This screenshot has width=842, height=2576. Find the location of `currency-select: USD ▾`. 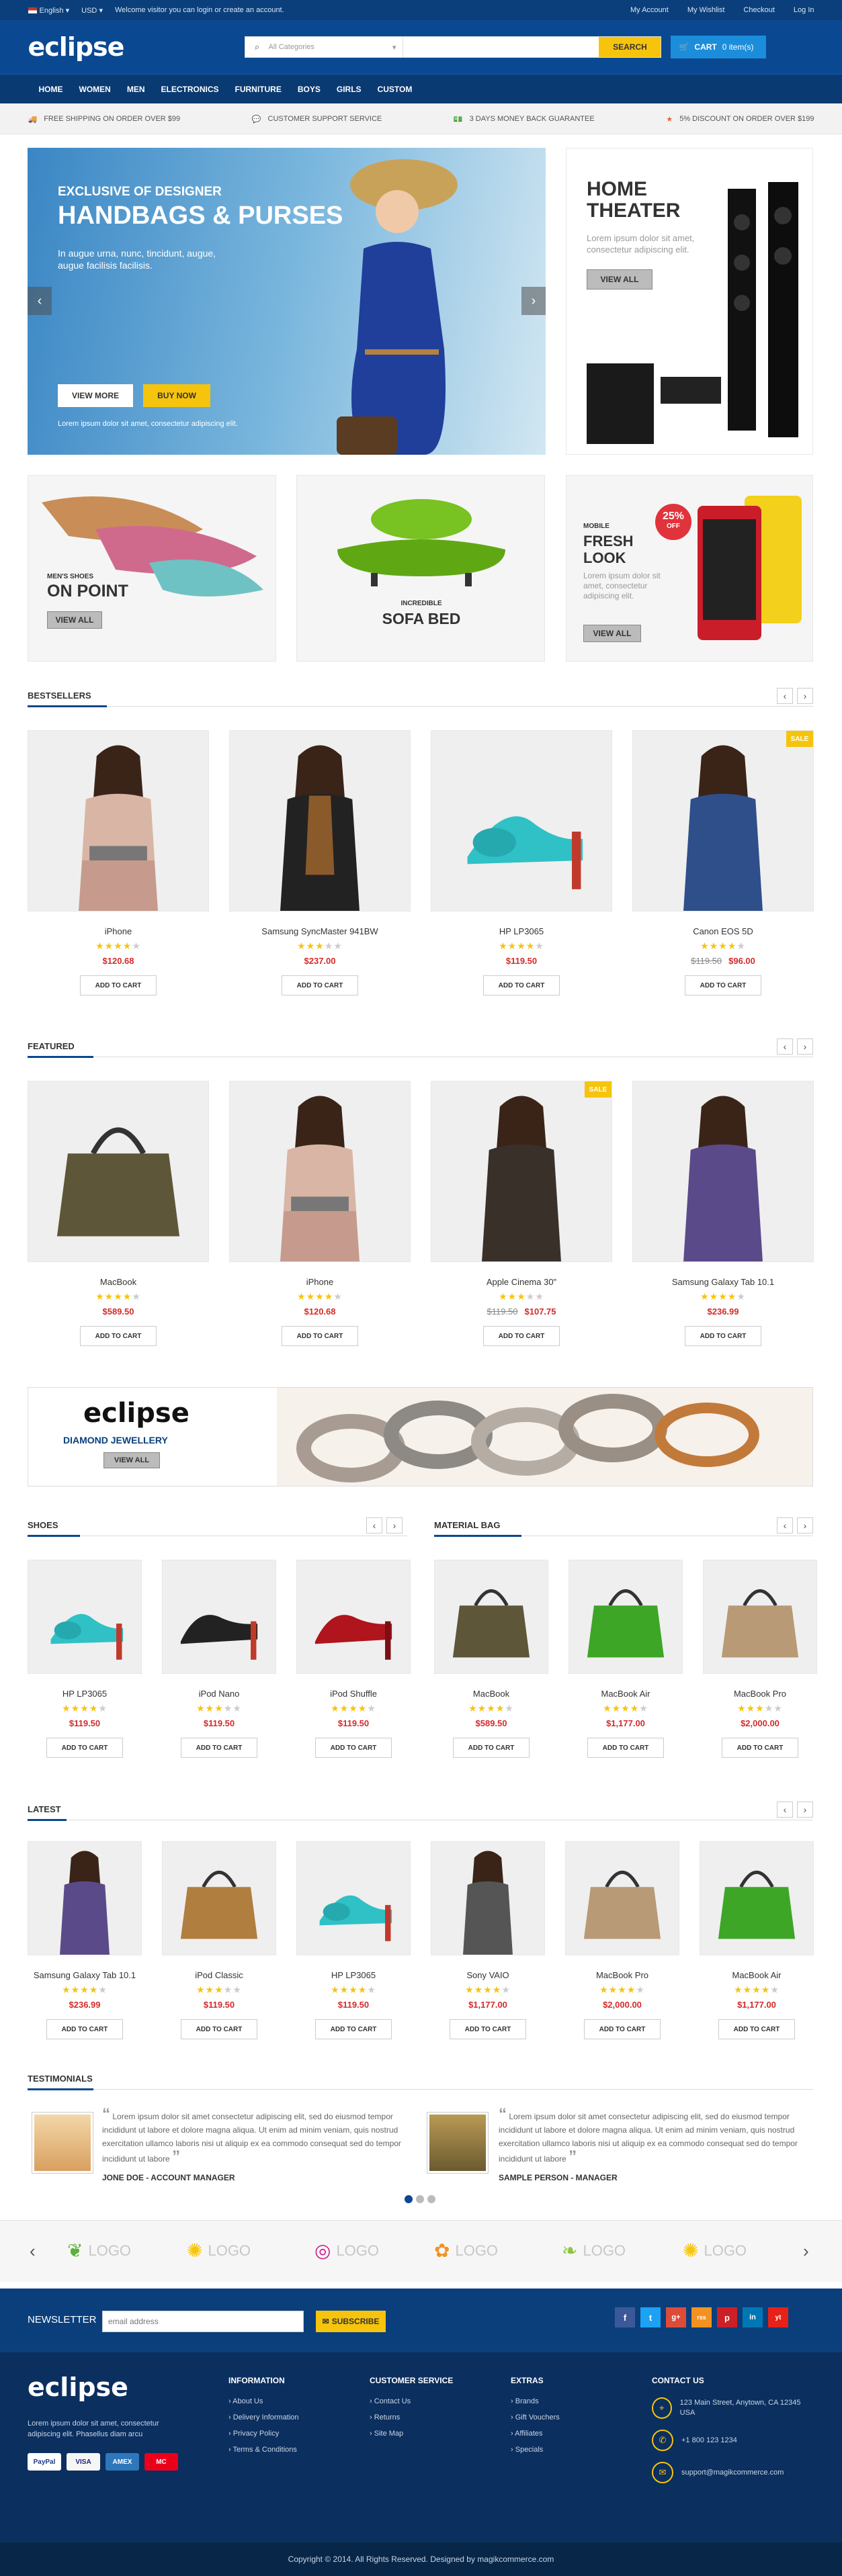

currency-select: USD ▾ is located at coordinates (92, 11).